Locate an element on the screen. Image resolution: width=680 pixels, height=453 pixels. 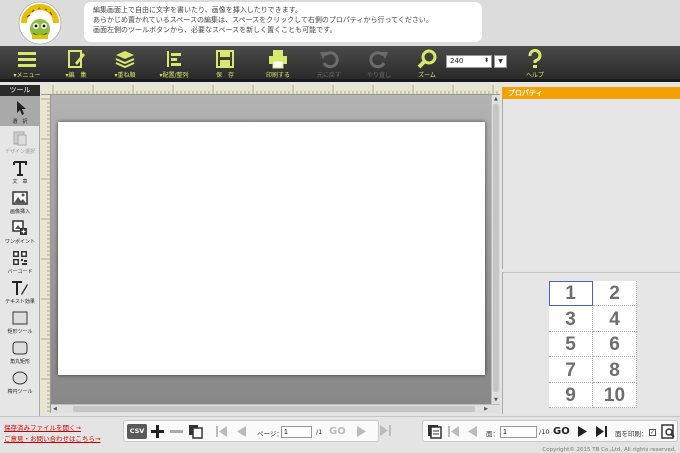
tool-ellipse: 楕円ツール is located at coordinates (20, 381).